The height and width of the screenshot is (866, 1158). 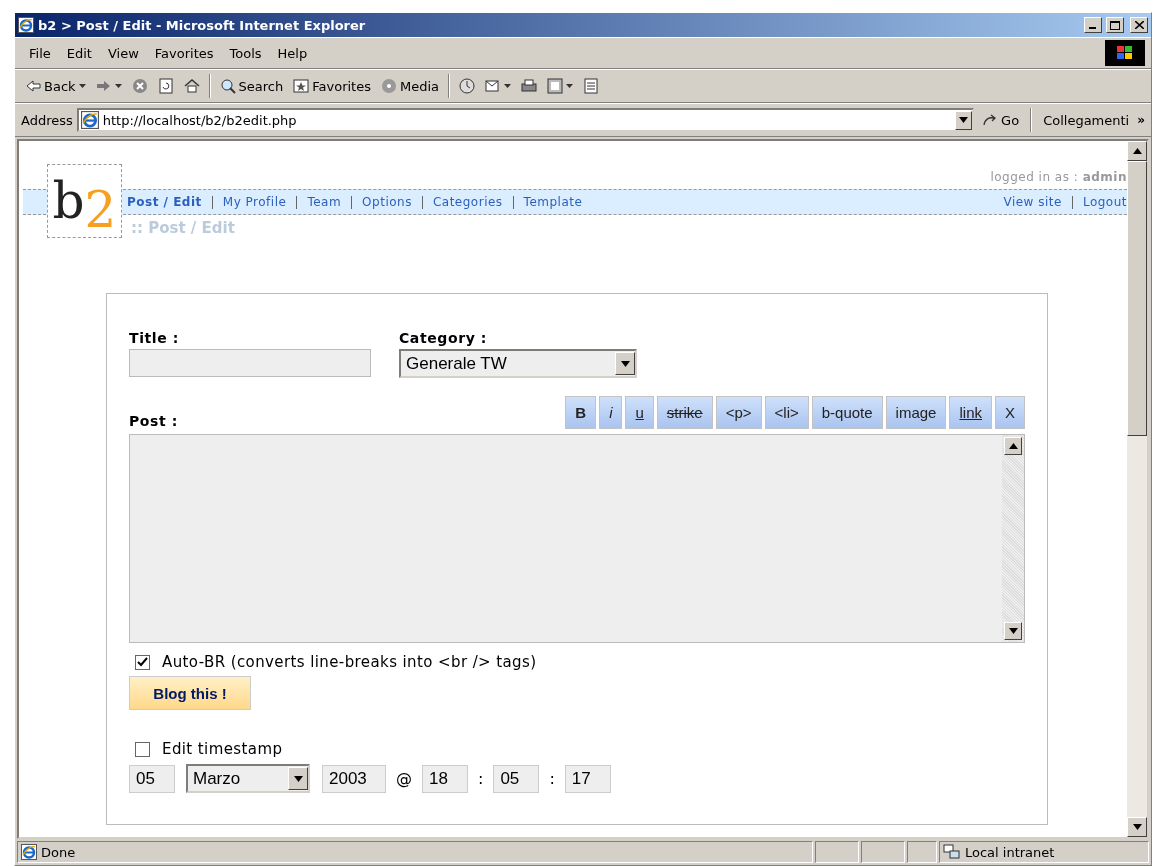 What do you see at coordinates (525, 120) in the screenshot?
I see `address-field: http://localhost/b2/b2edit.php` at bounding box center [525, 120].